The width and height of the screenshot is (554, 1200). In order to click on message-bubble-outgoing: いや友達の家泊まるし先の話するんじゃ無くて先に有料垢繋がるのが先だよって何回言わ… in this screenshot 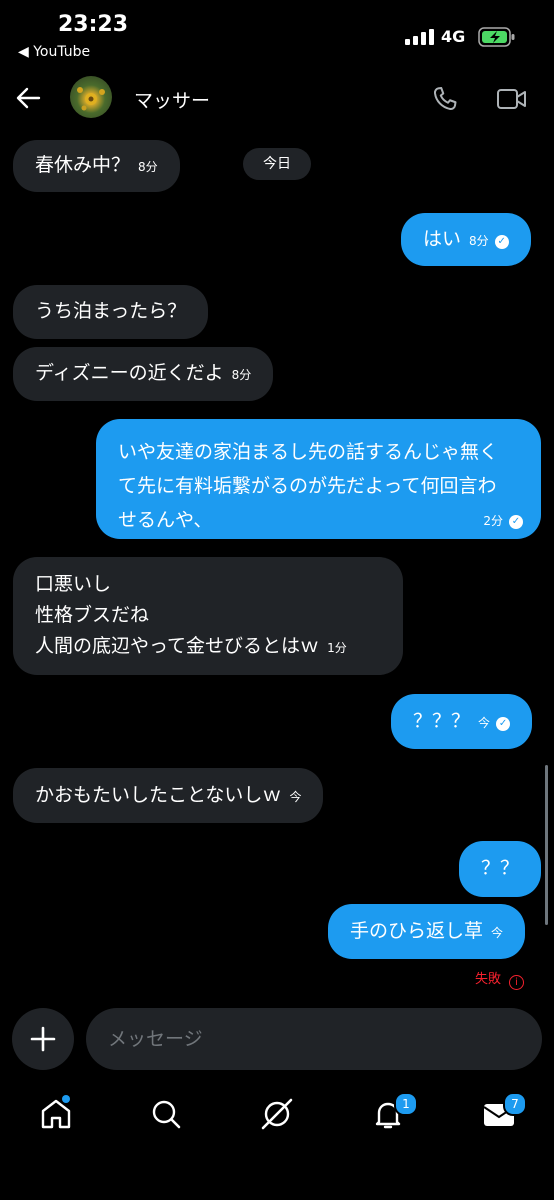, I will do `click(318, 479)`.